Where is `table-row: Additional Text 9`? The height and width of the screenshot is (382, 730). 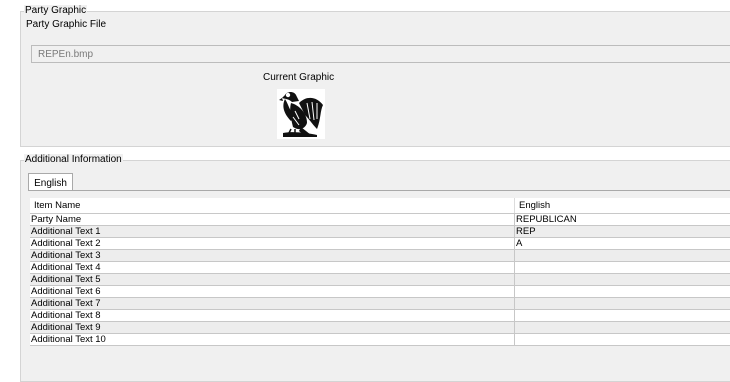
table-row: Additional Text 9 is located at coordinates (380, 328).